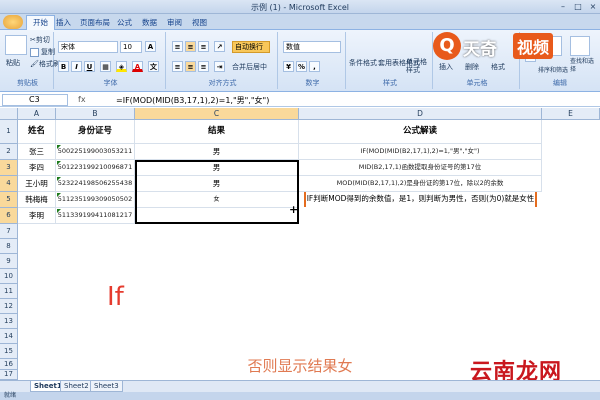  I want to click on sheet-tab-bar: Sheet1 Sheet2 Sheet3, so click(300, 386).